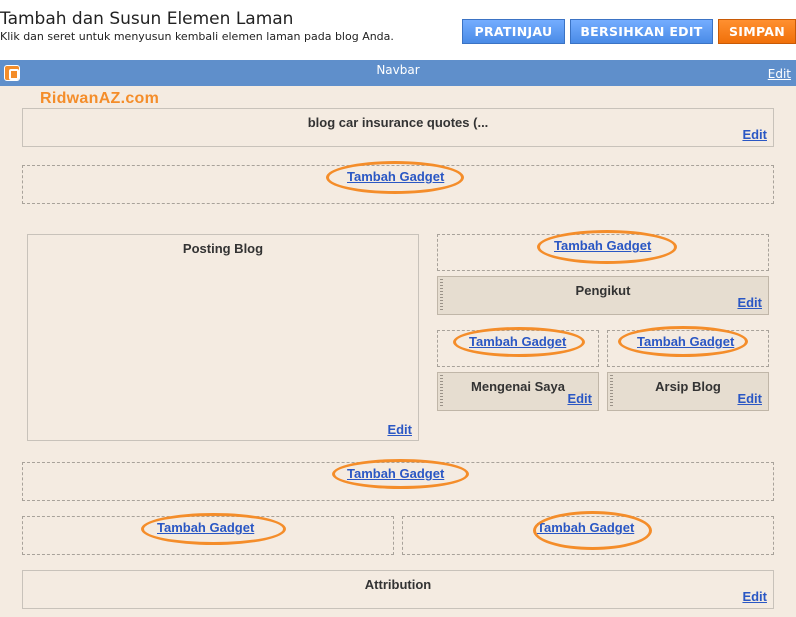 The width and height of the screenshot is (796, 617). What do you see at coordinates (749, 302) in the screenshot?
I see `followers-edit-link: Edit` at bounding box center [749, 302].